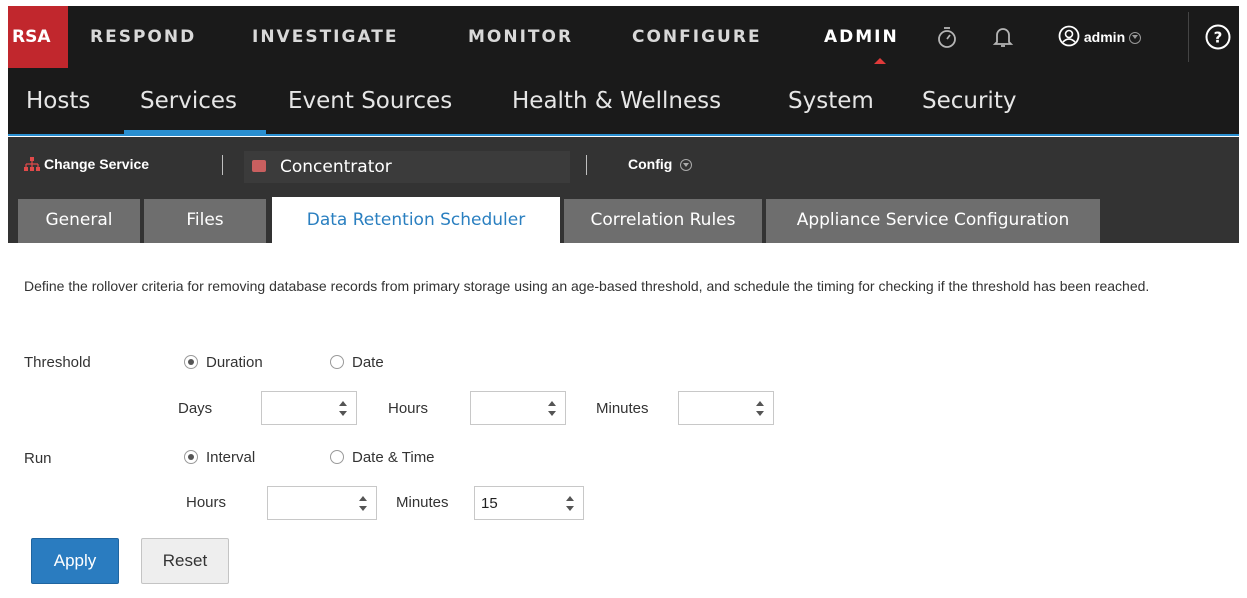 The image size is (1247, 598). I want to click on tab-appliance-service-configuration: Appliance Service Configuration, so click(933, 221).